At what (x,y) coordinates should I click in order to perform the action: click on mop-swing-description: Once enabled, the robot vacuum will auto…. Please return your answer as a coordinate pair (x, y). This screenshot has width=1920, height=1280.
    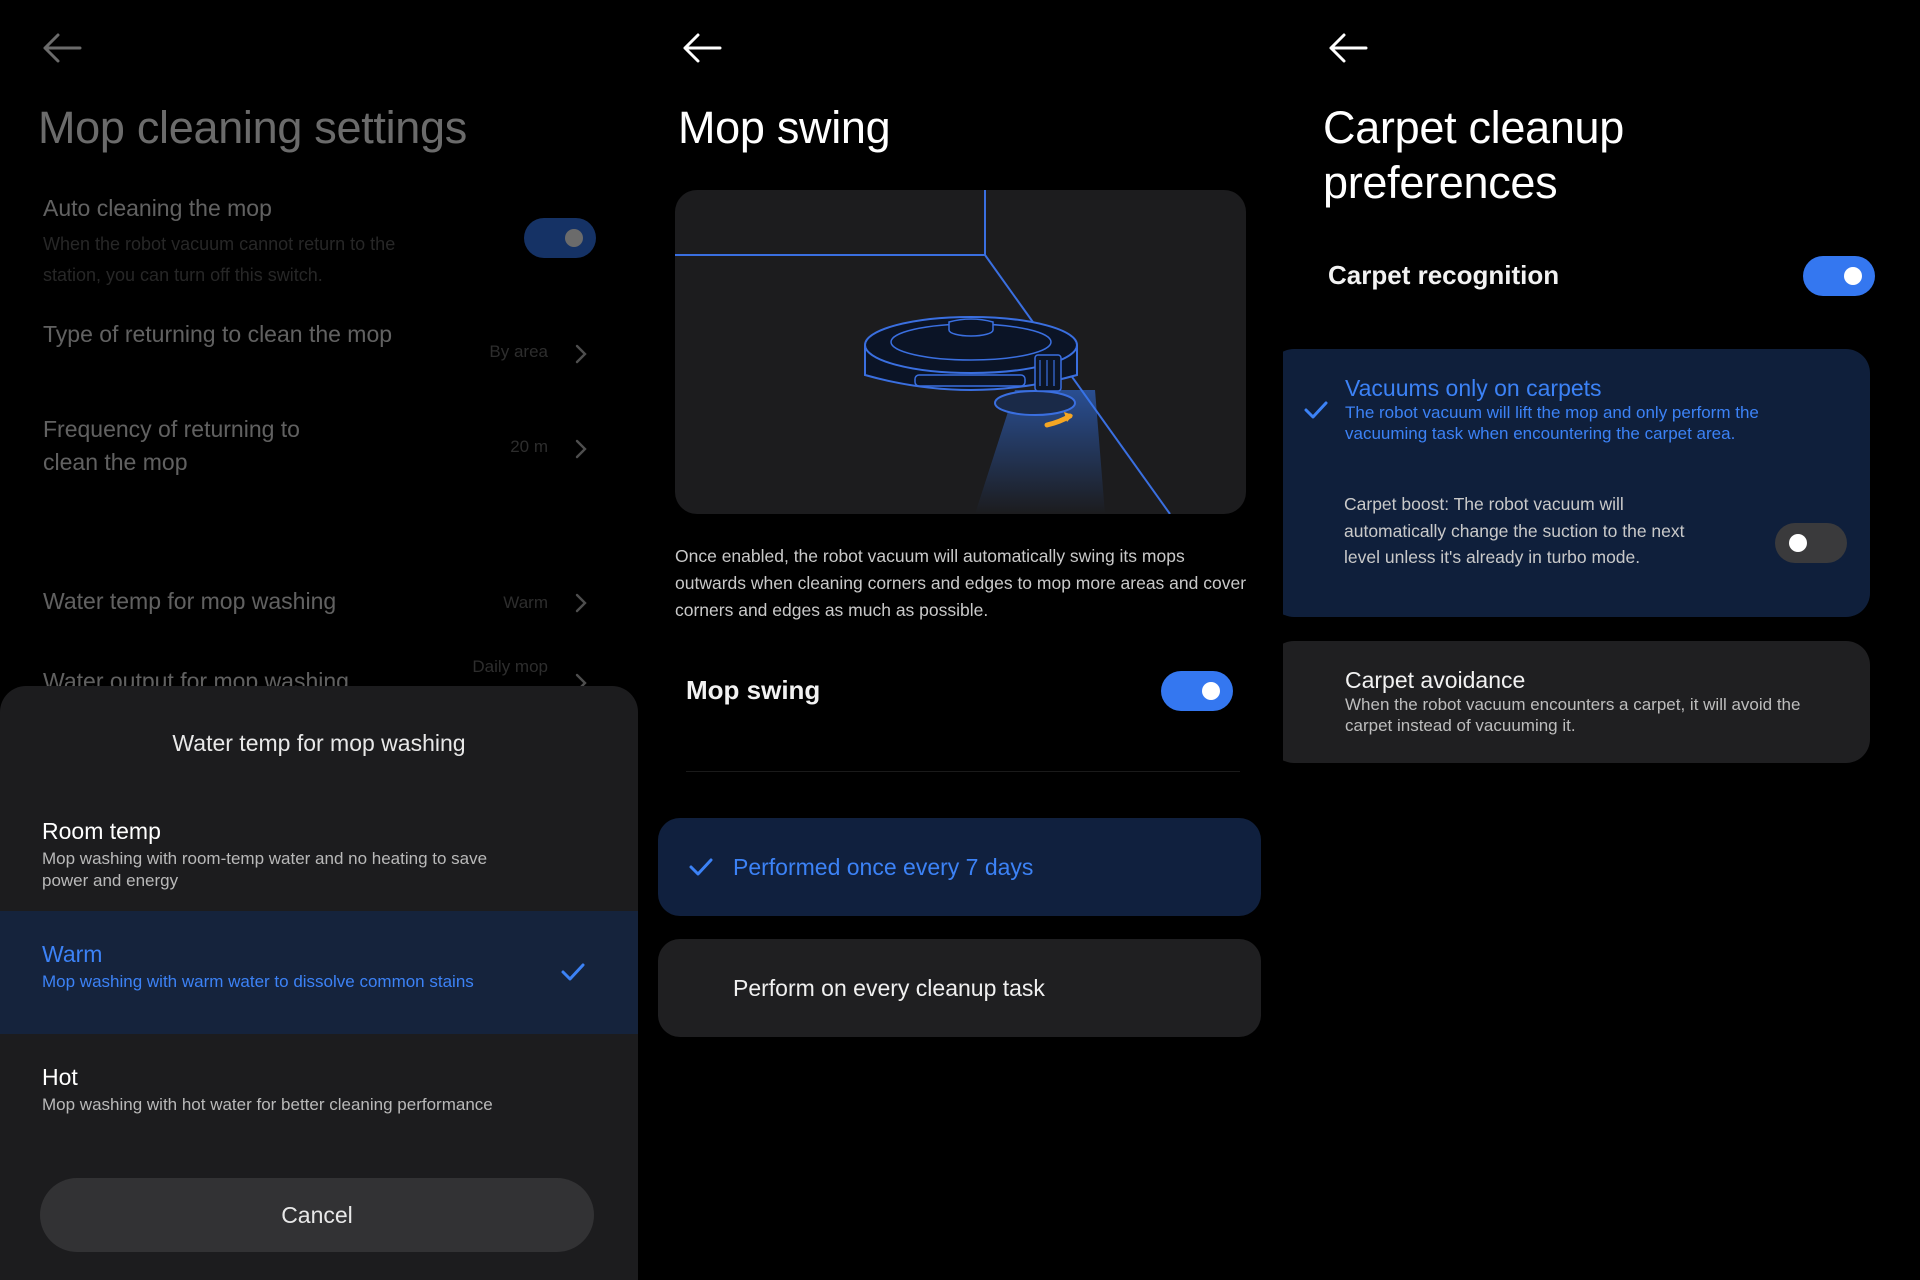
    Looking at the image, I should click on (961, 583).